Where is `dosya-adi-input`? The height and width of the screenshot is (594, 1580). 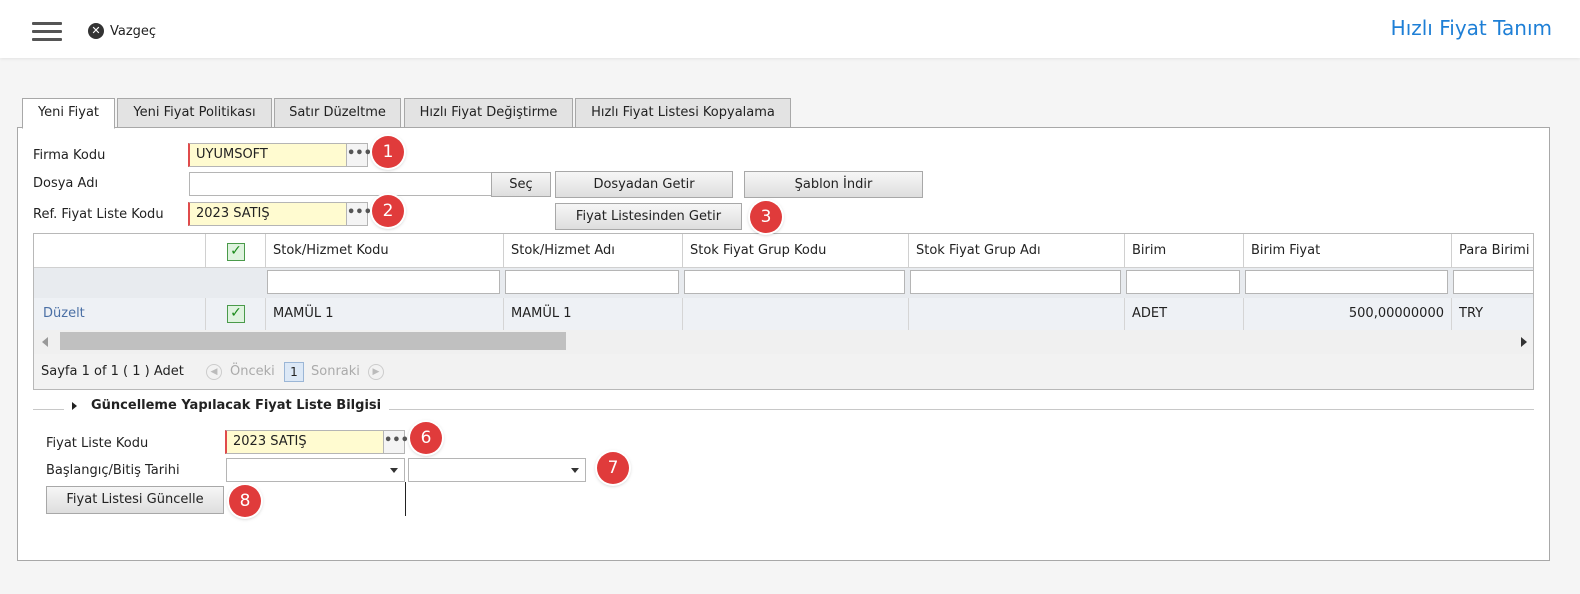 dosya-adi-input is located at coordinates (340, 184).